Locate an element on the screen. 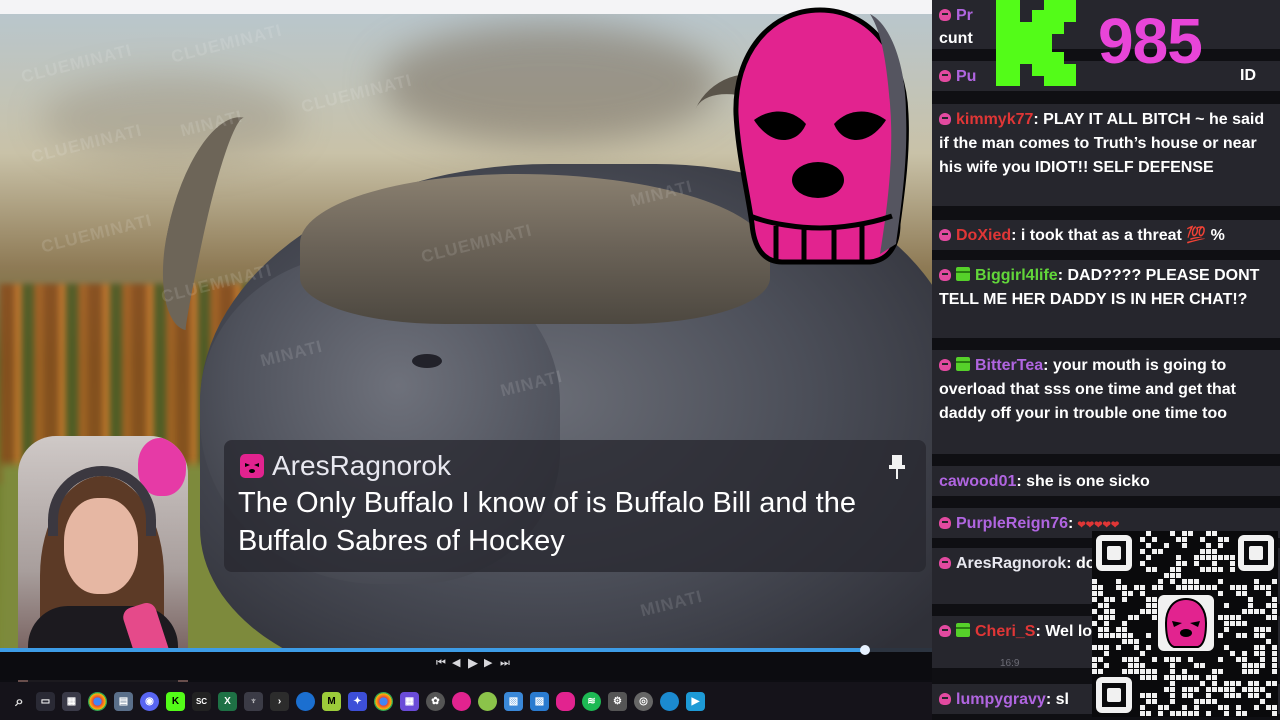 The width and height of the screenshot is (1280, 720). pictures-icon: ▧ is located at coordinates (513, 701).